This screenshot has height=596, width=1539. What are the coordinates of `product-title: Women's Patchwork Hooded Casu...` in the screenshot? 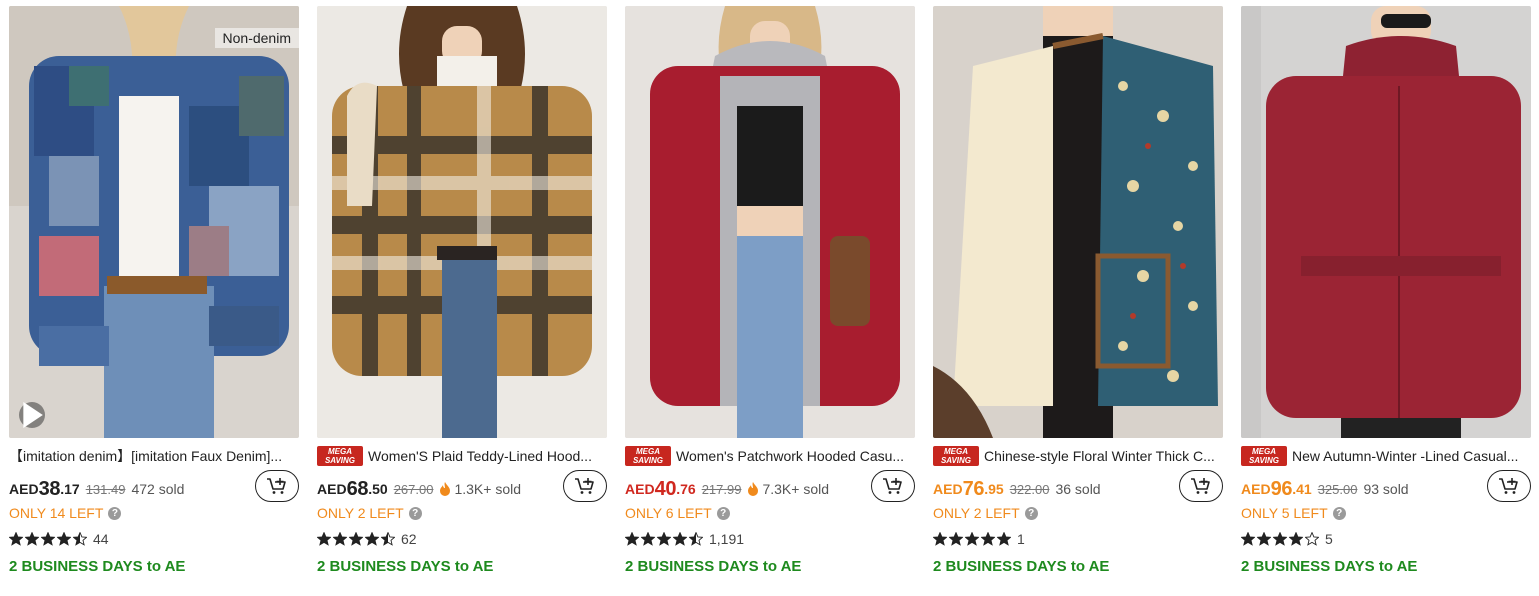 It's located at (795, 456).